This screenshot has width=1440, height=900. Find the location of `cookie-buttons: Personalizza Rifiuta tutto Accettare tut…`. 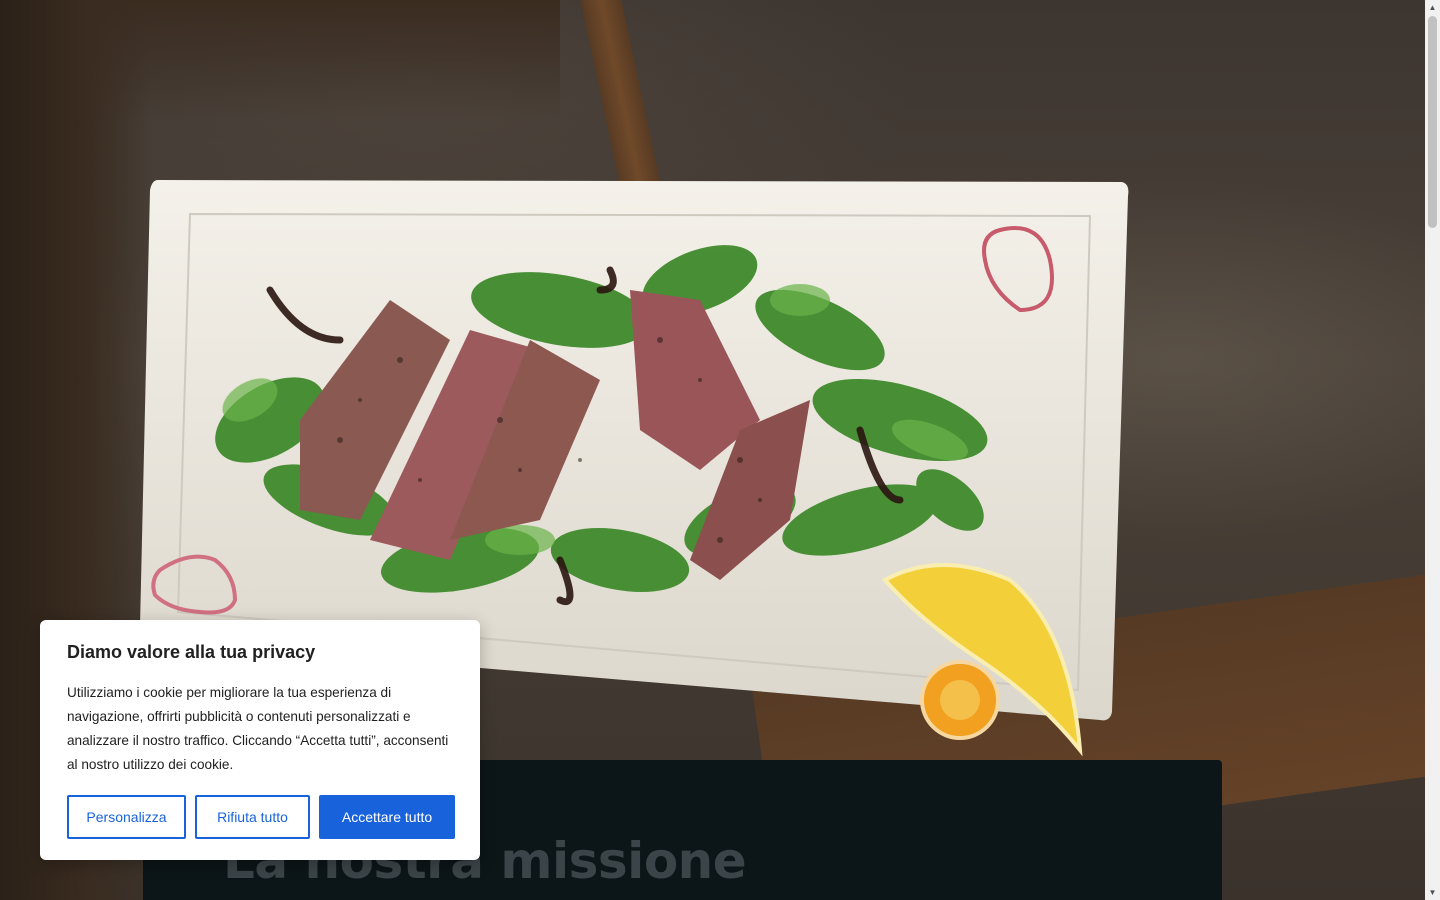

cookie-buttons: Personalizza Rifiuta tutto Accettare tut… is located at coordinates (261, 817).